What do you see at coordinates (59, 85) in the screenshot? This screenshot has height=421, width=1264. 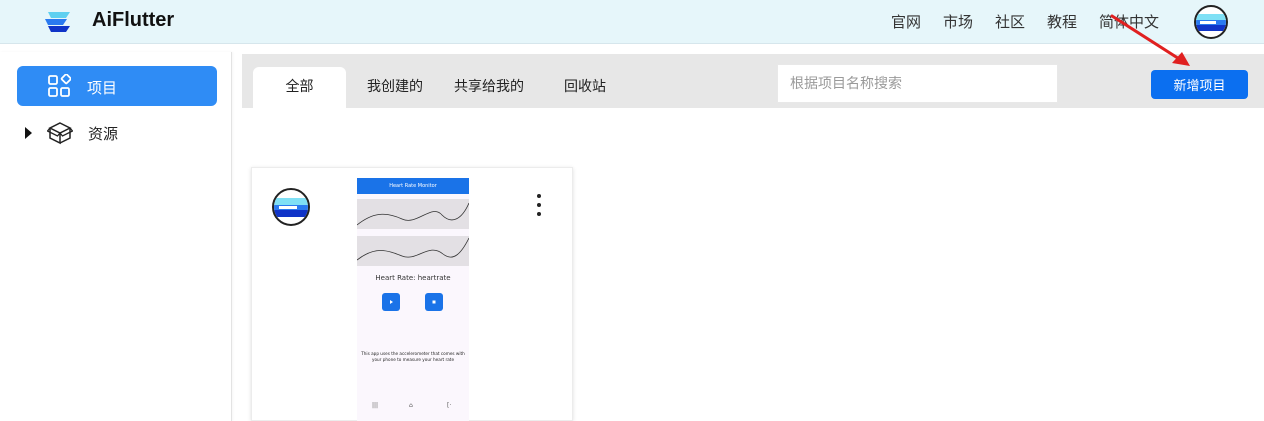 I see `apps-grid-icon` at bounding box center [59, 85].